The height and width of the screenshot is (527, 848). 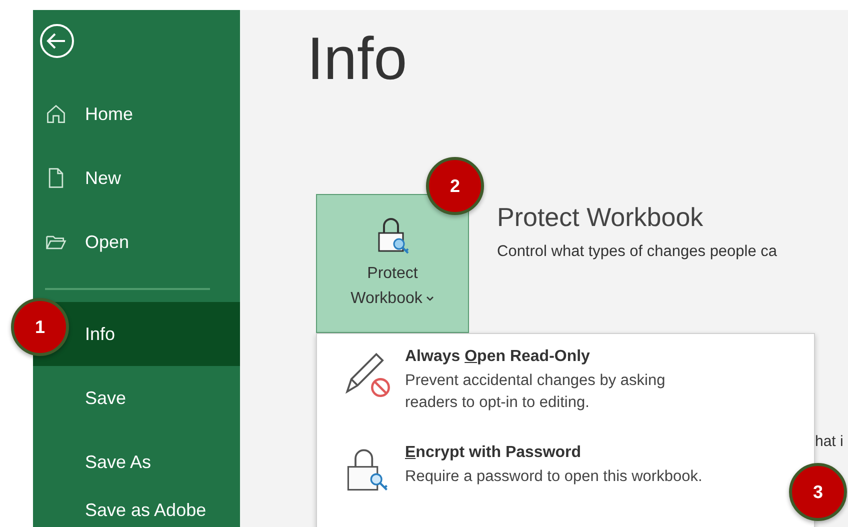 I want to click on sidebar-item: Open, so click(x=136, y=242).